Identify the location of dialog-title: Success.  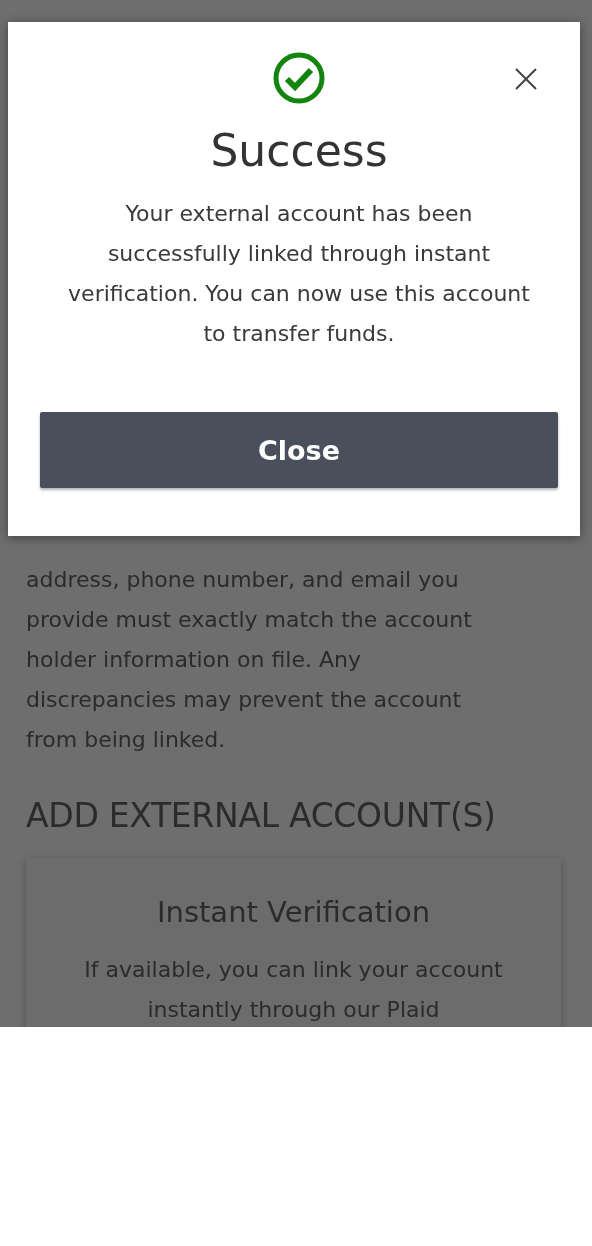
(299, 151).